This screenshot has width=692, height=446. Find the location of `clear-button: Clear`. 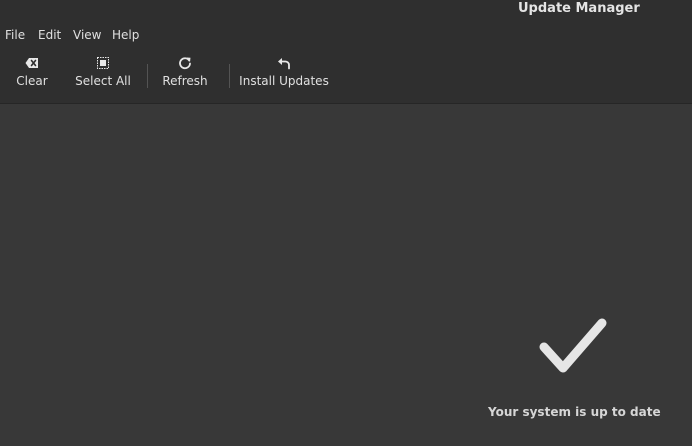

clear-button: Clear is located at coordinates (32, 76).